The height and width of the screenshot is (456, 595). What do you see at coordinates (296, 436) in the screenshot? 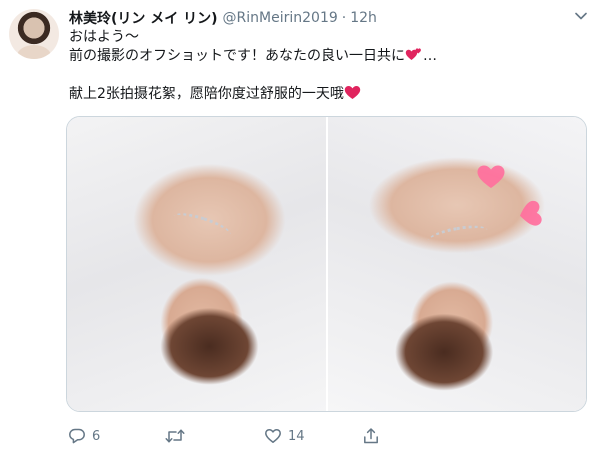
I see `like-count: 14` at bounding box center [296, 436].